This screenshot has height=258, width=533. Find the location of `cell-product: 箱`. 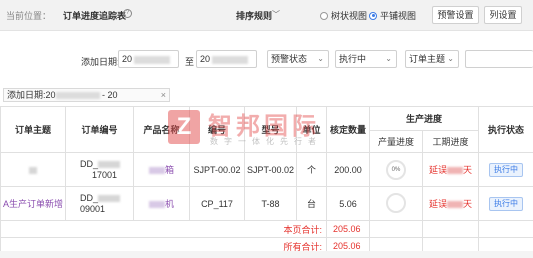

cell-product: 箱 is located at coordinates (161, 169).